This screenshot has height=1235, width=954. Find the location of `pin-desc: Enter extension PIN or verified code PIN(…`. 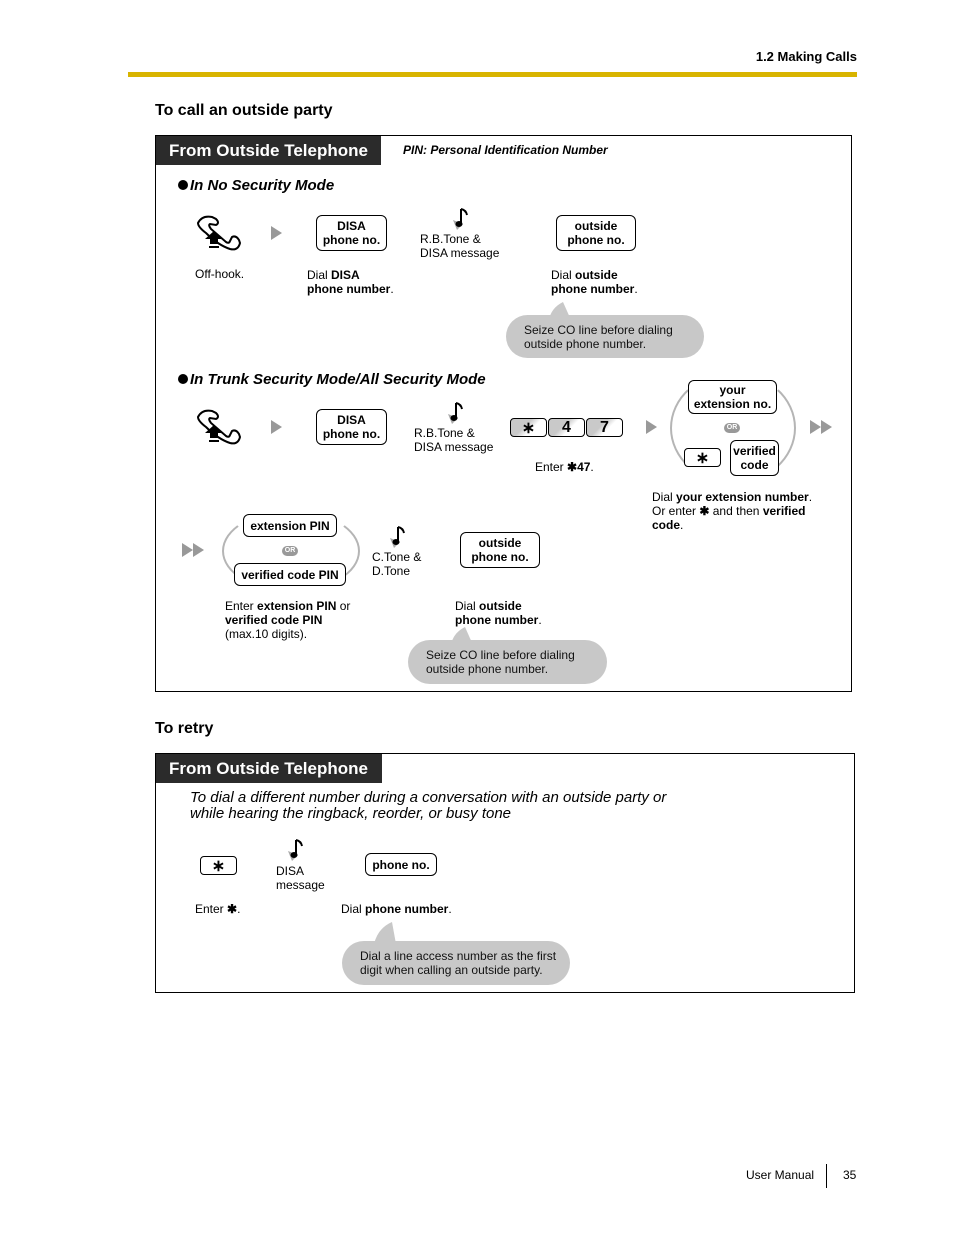

pin-desc: Enter extension PIN or verified code PIN(… is located at coordinates (288, 620).